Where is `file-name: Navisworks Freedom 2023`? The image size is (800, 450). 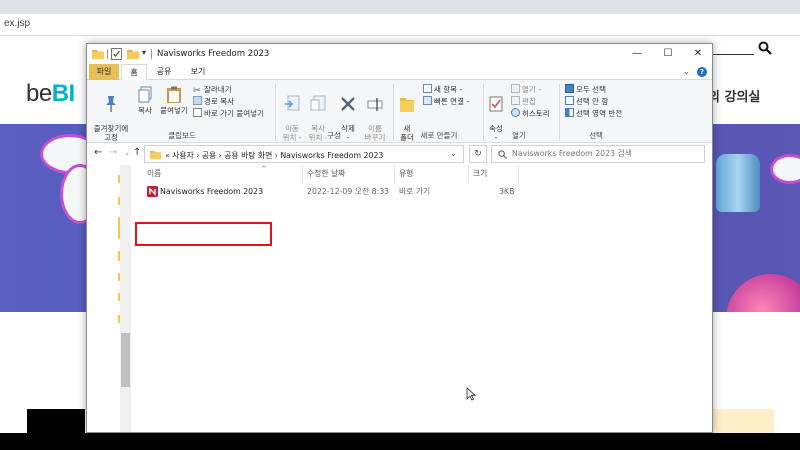
file-name: Navisworks Freedom 2023 is located at coordinates (212, 191).